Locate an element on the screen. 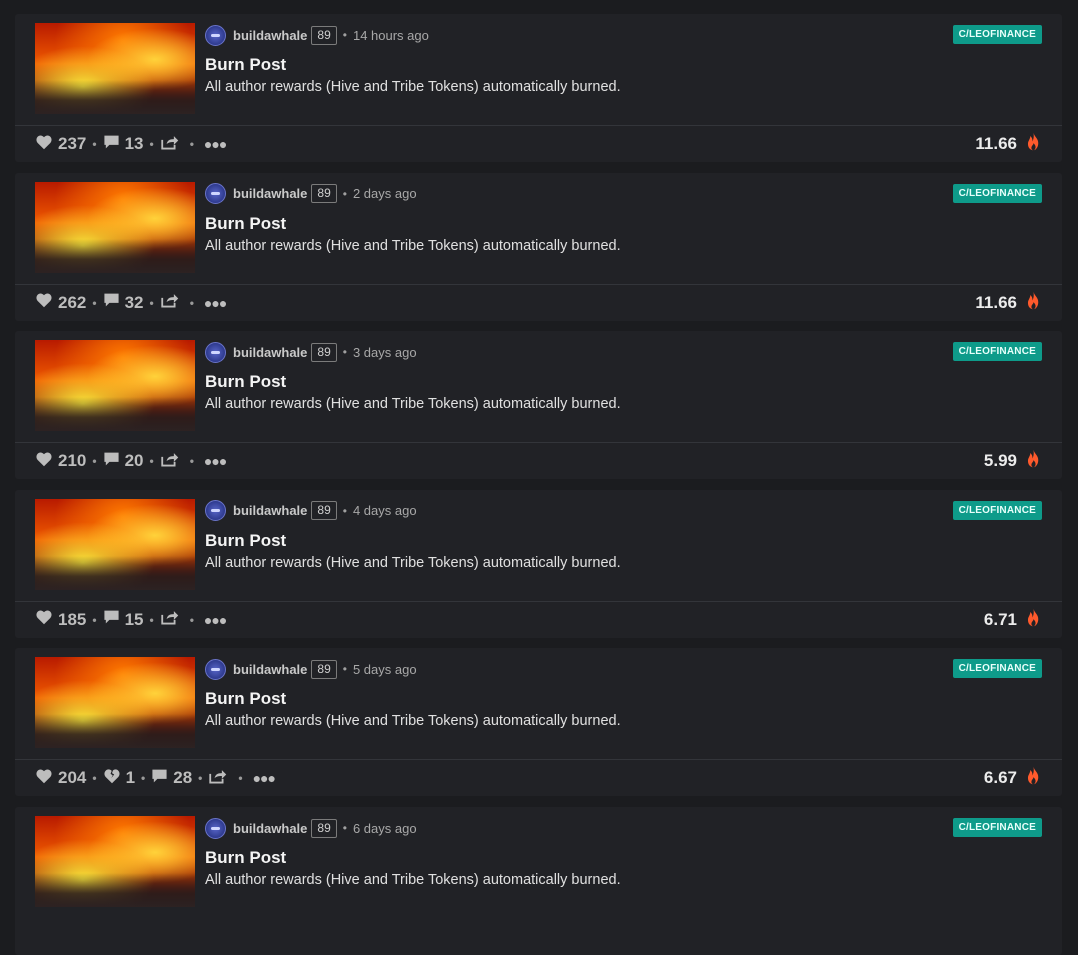 The width and height of the screenshot is (1078, 955). post-time: 14 hours ago is located at coordinates (391, 35).